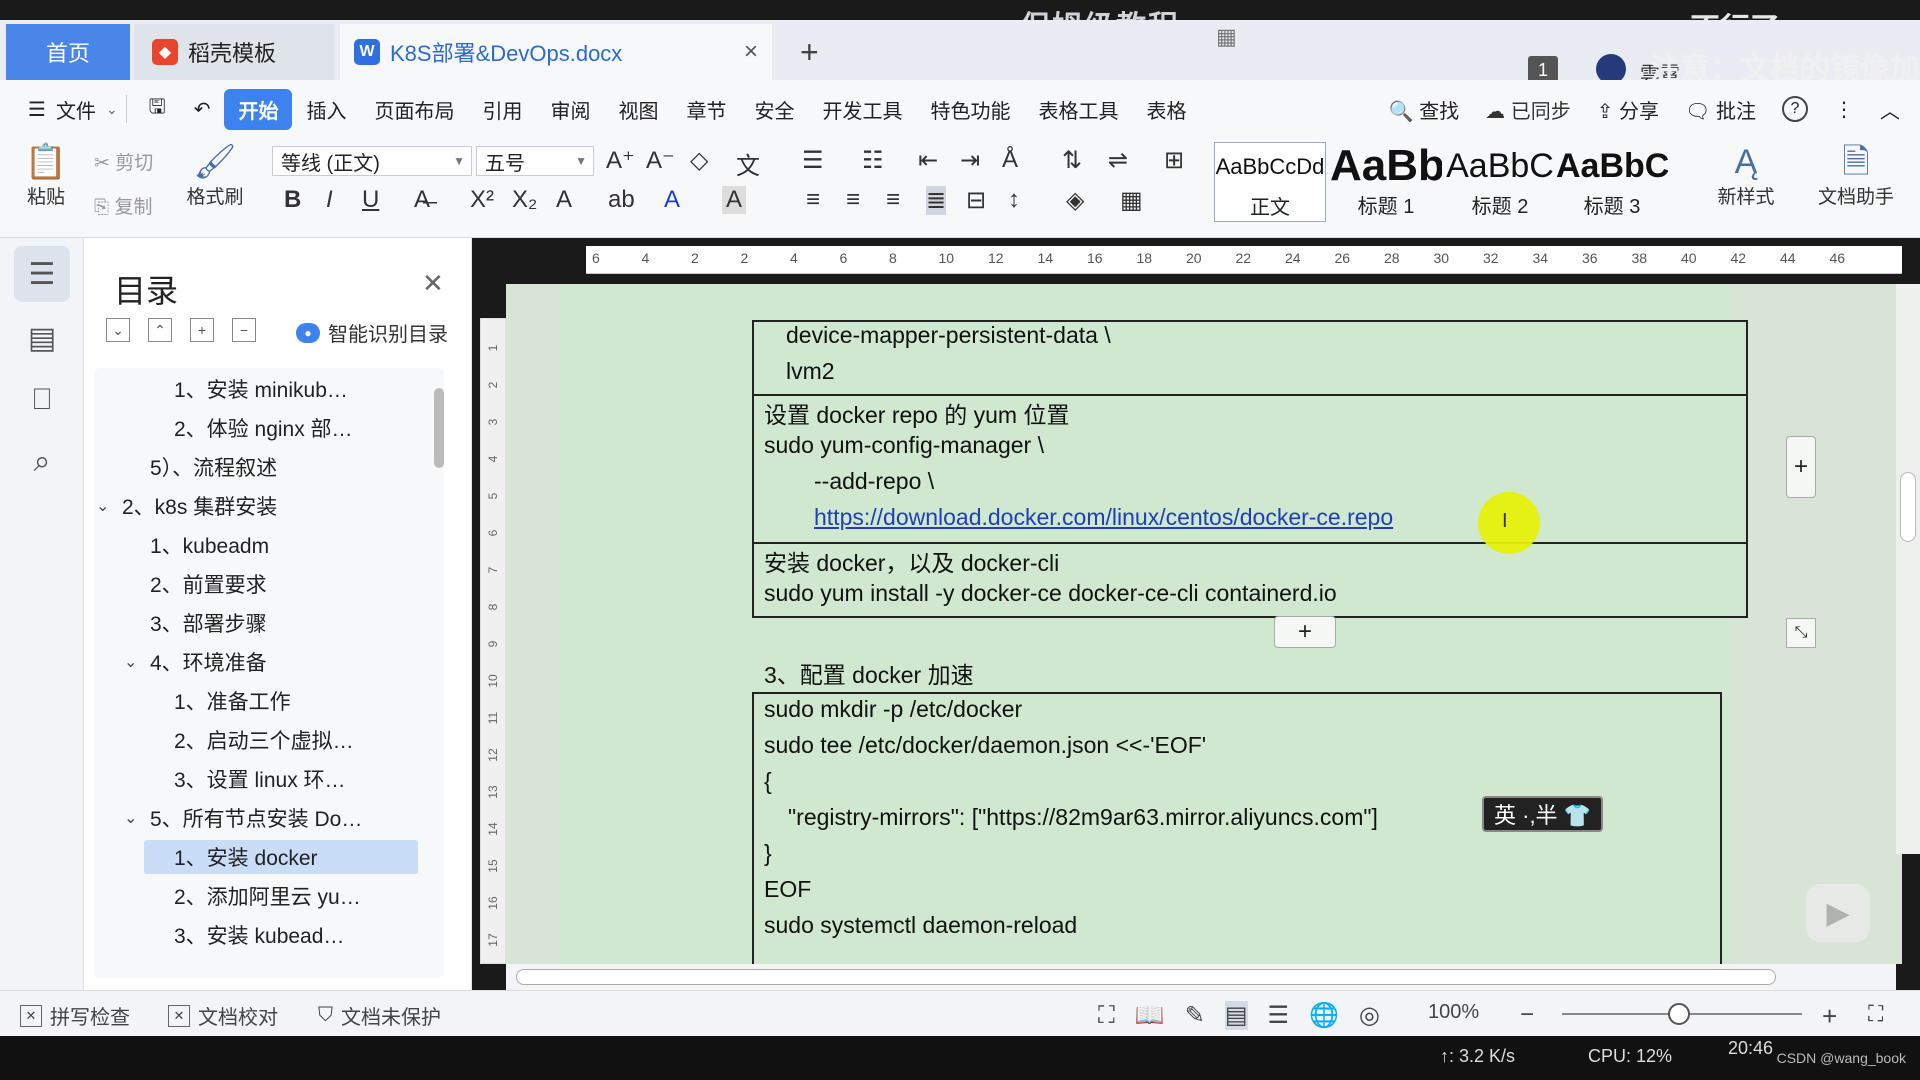  Describe the element at coordinates (1305, 632) in the screenshot. I see `add-table-row-button: +` at that location.